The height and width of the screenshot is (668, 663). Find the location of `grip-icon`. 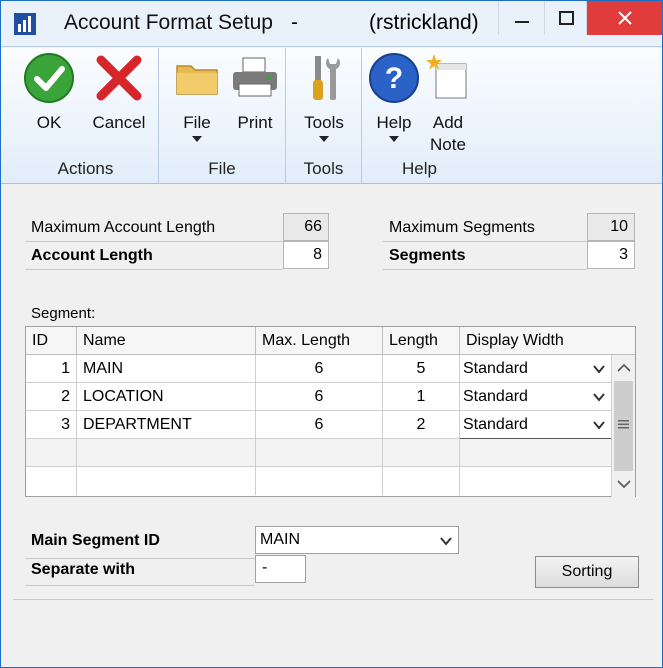

grip-icon is located at coordinates (623, 424).